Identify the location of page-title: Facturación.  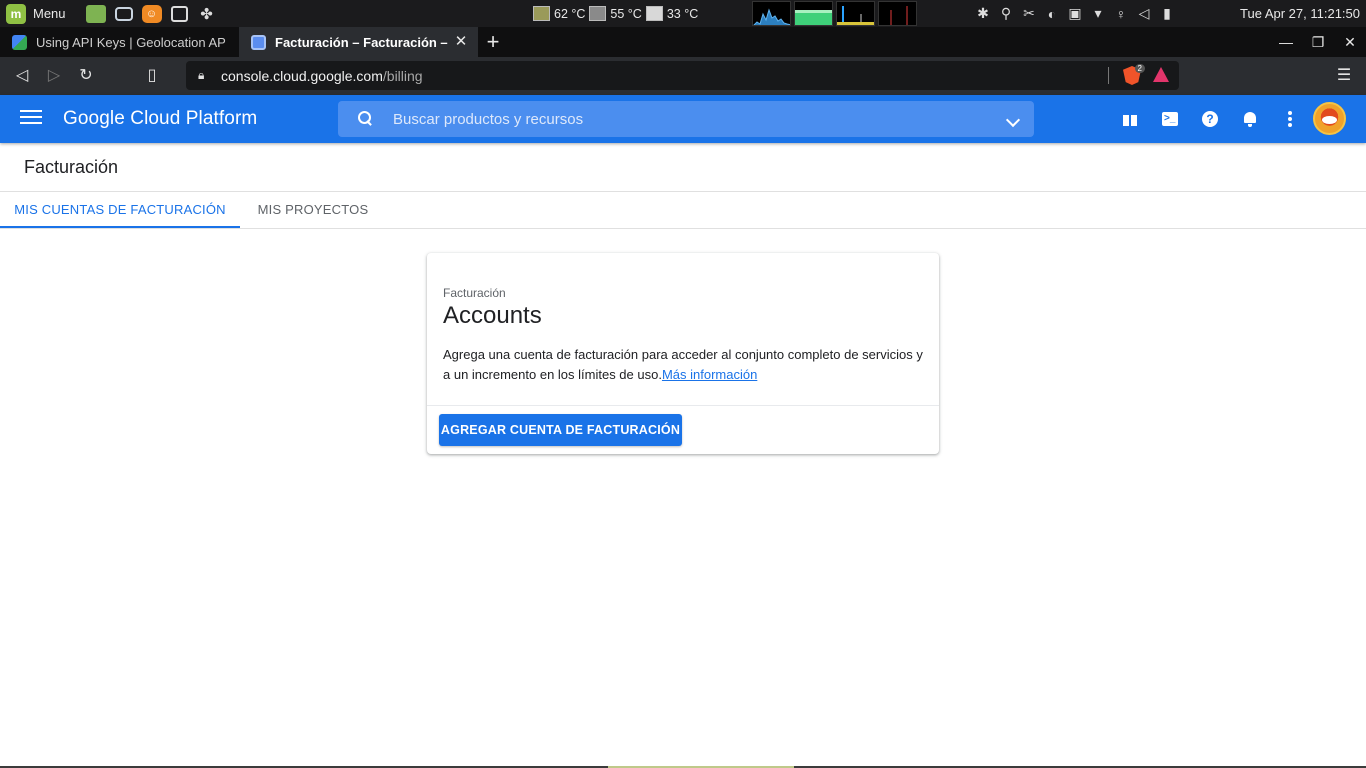
(71, 167).